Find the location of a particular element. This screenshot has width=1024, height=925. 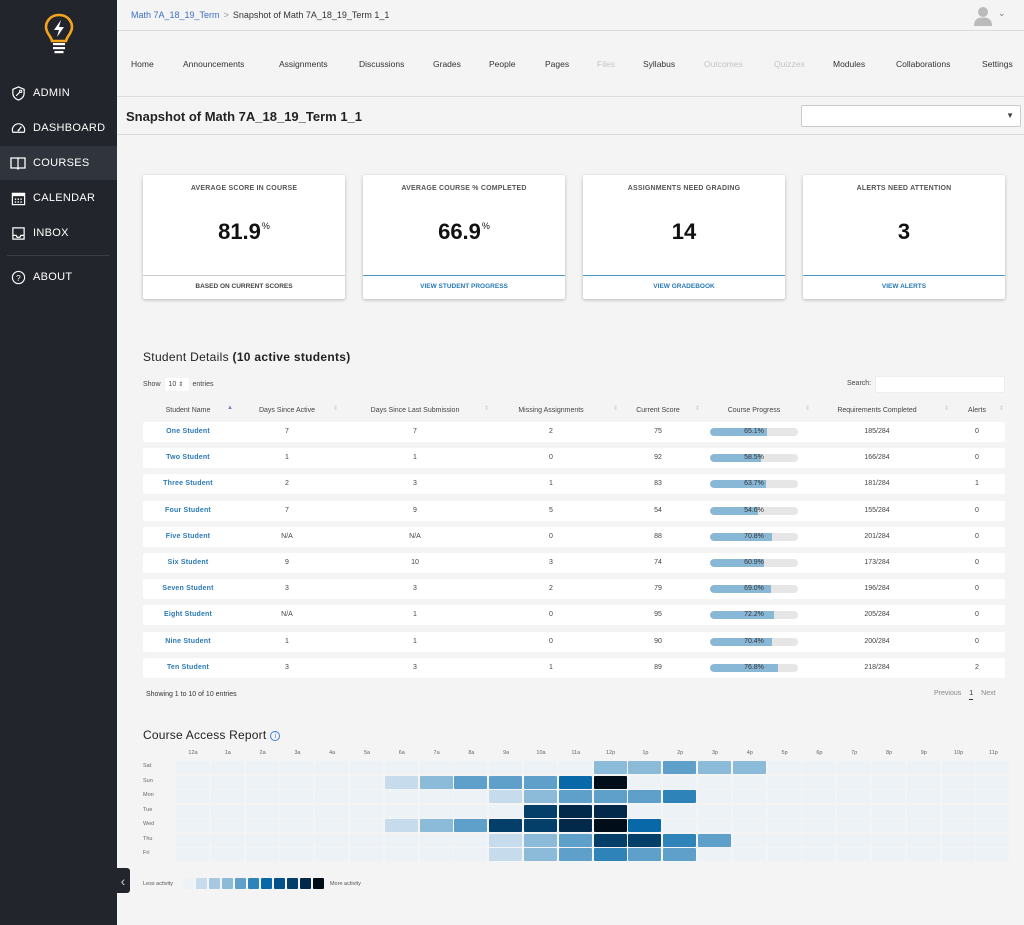

view-student-progress-link: VIEW STUDENT PROGRESS is located at coordinates (464, 287).